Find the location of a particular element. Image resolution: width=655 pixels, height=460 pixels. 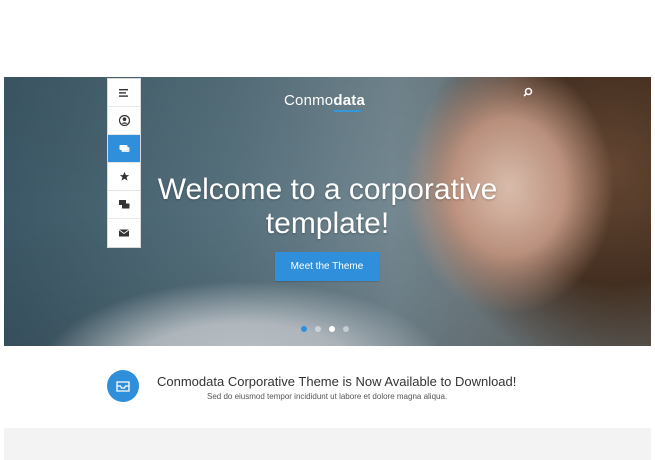

star-icon is located at coordinates (124, 176).